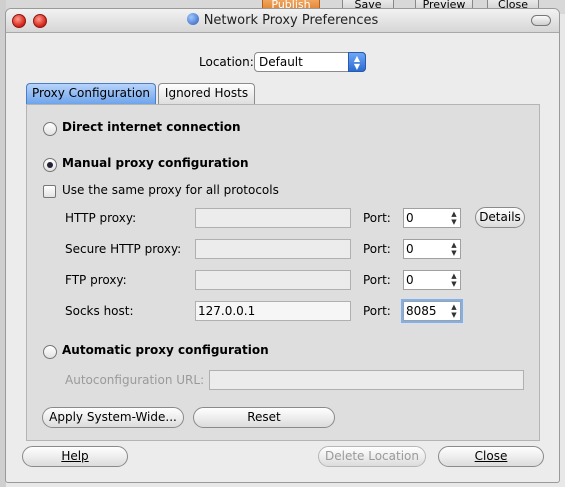  Describe the element at coordinates (377, 218) in the screenshot. I see `http-port-label: Port:` at that location.